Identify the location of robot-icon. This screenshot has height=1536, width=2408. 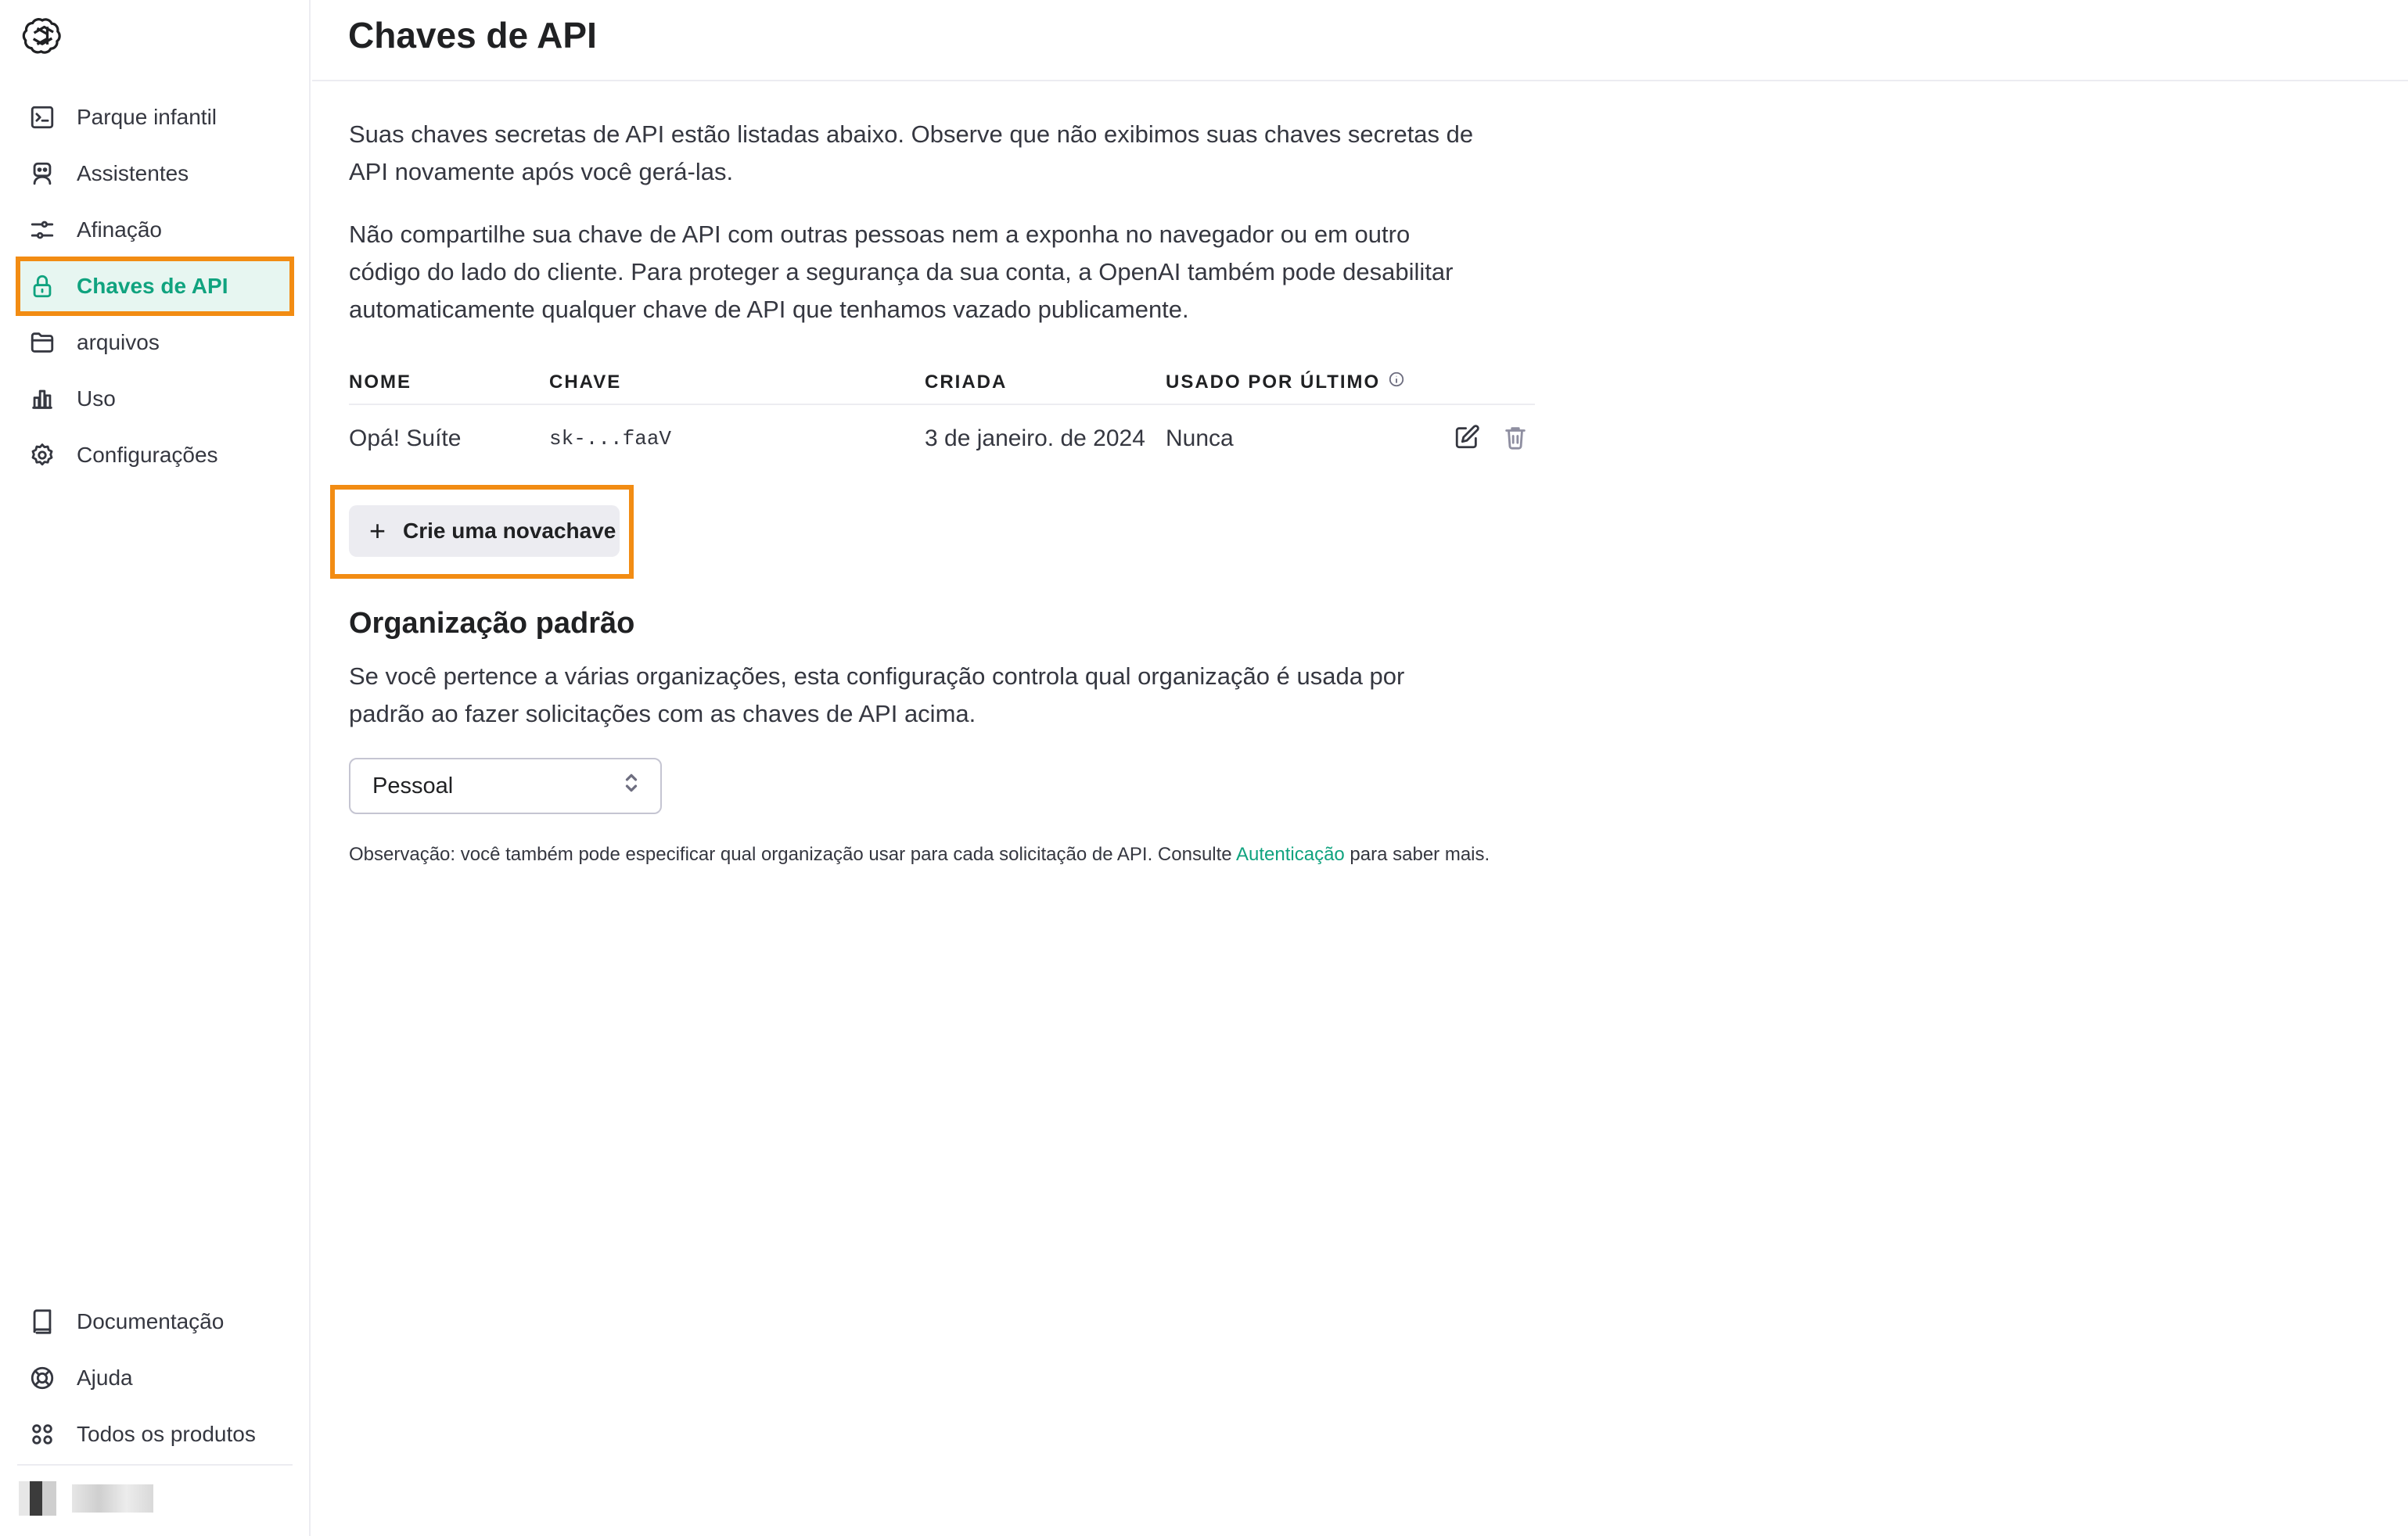
(42, 174).